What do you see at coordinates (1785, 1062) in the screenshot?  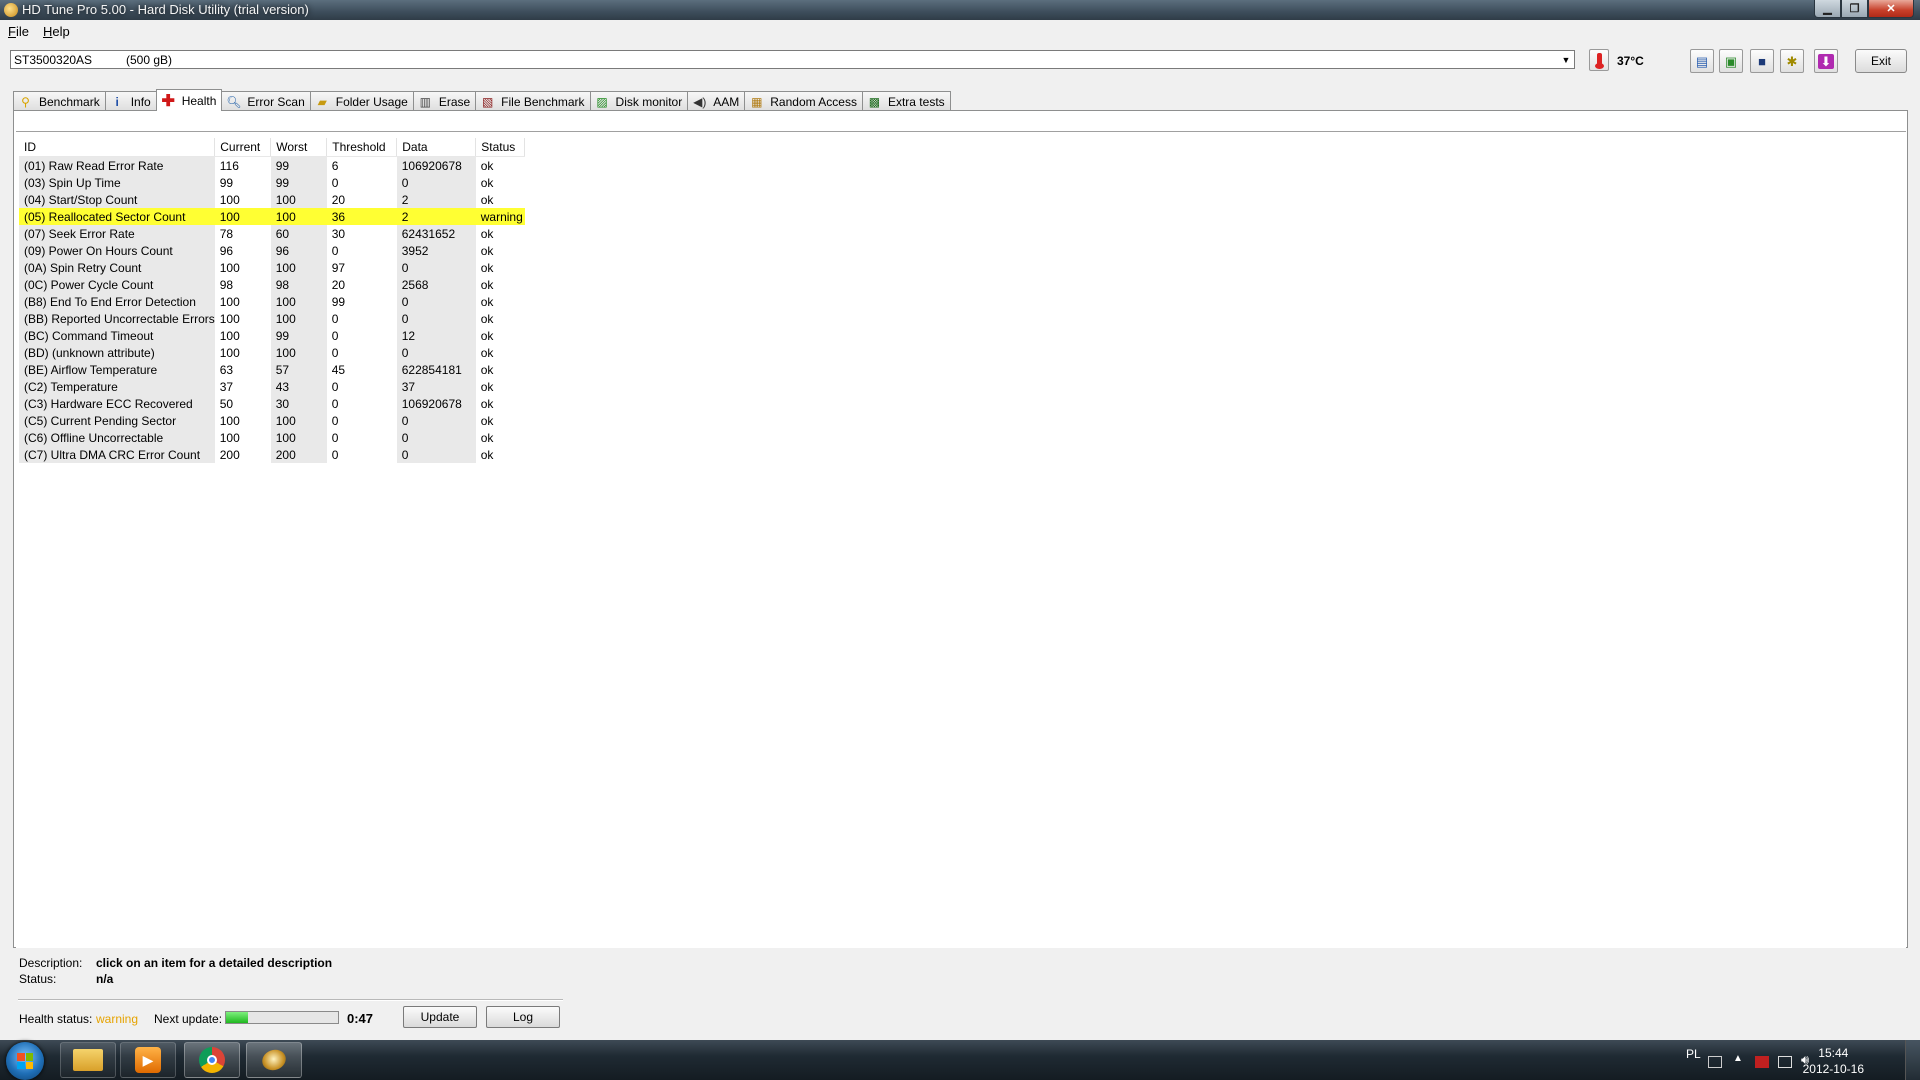 I see `network-icon` at bounding box center [1785, 1062].